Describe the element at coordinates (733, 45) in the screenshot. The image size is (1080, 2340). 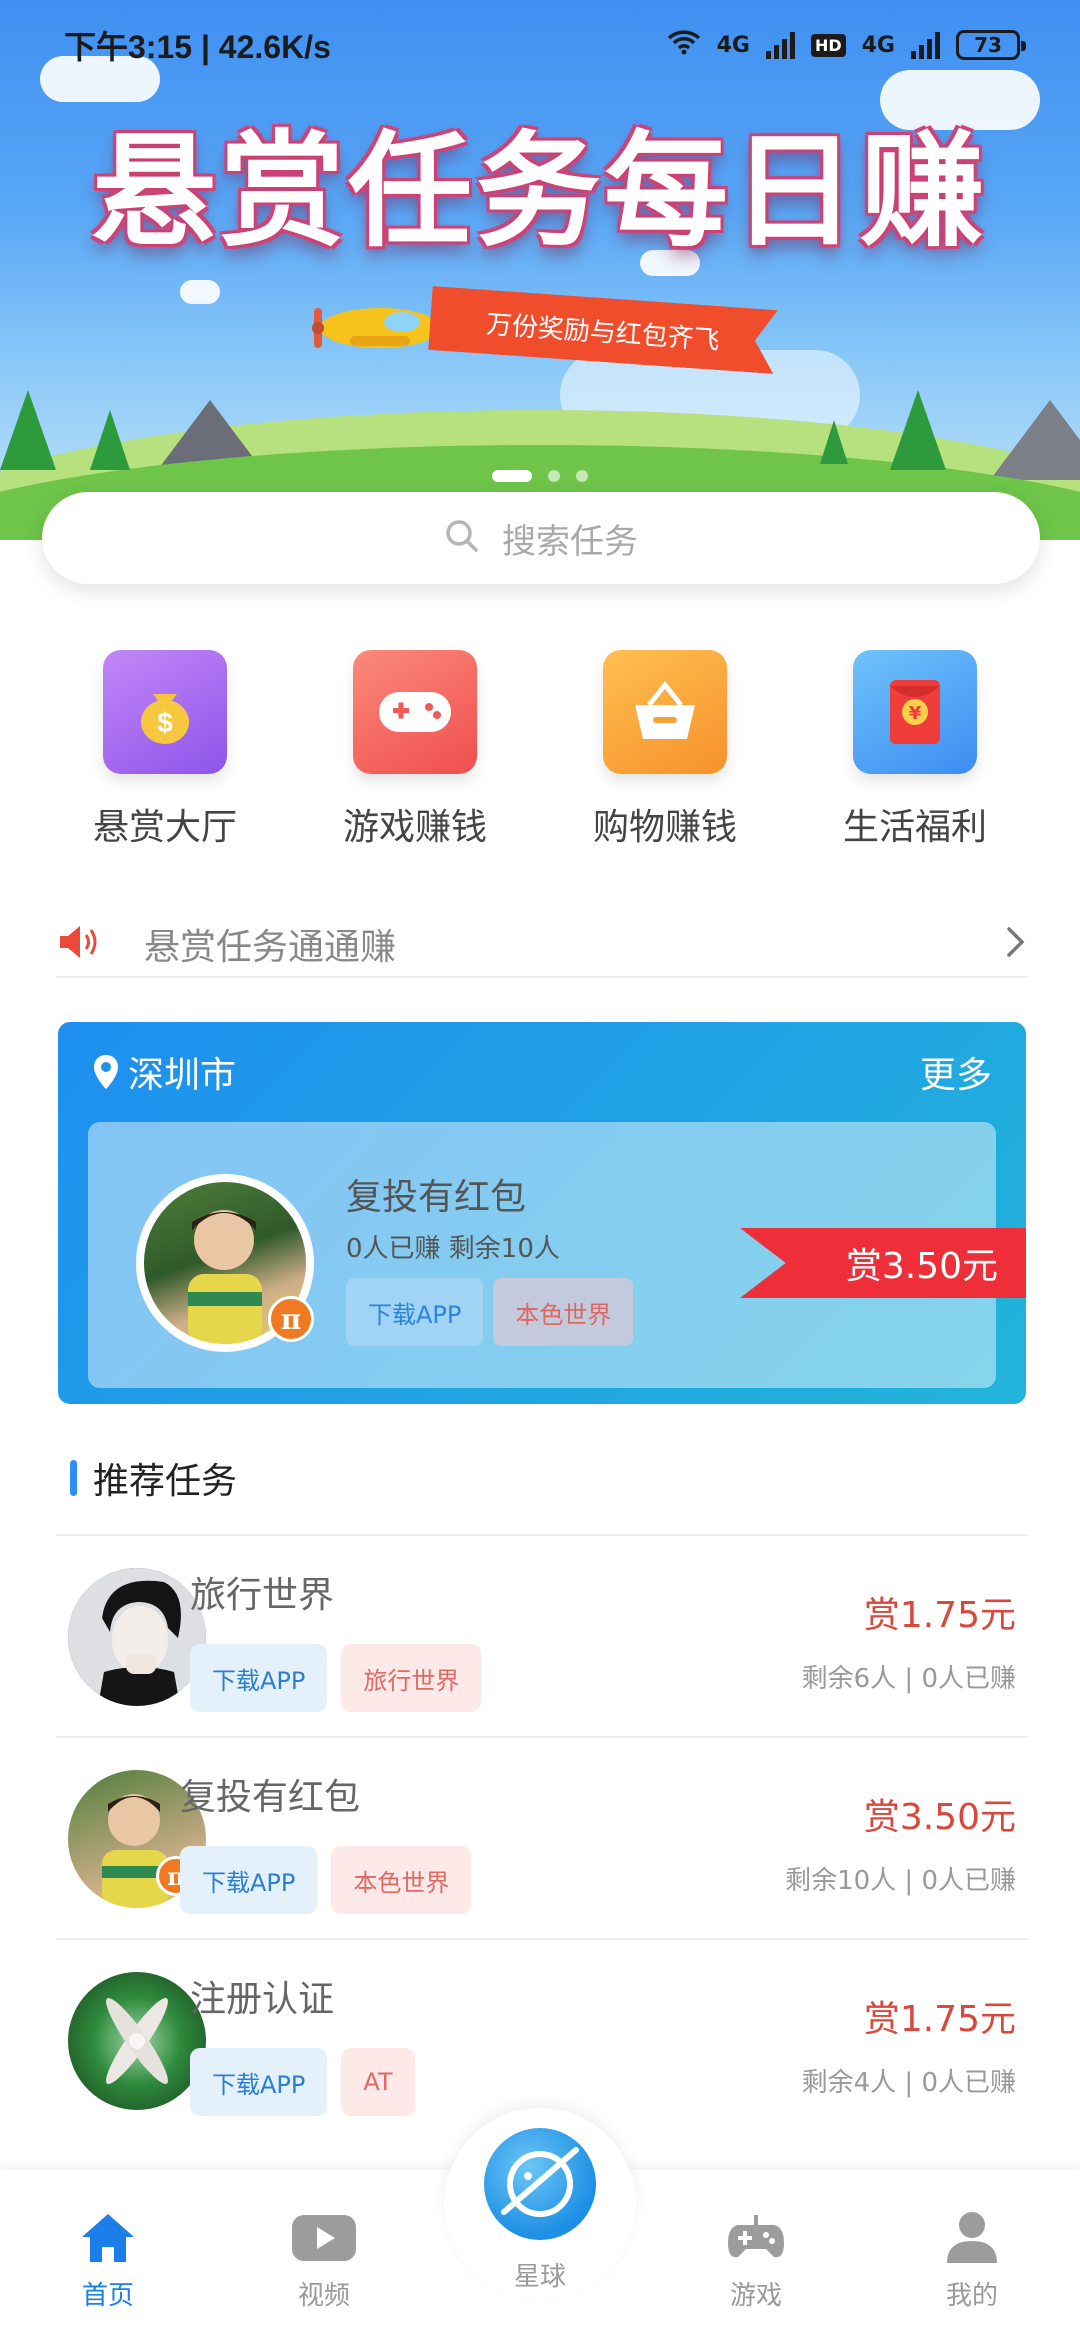
I see `network-4g-label: 4G` at that location.